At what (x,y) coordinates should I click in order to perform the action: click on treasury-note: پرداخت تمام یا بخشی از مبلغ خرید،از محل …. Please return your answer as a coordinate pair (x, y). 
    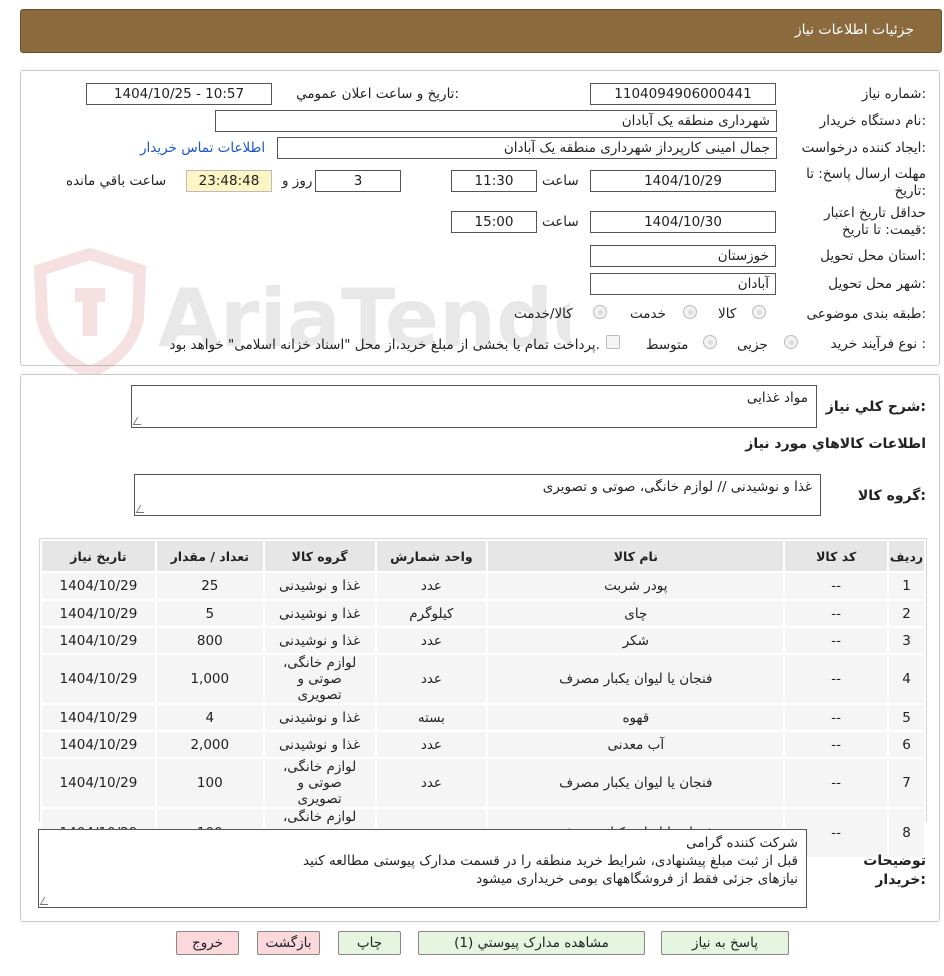
    Looking at the image, I should click on (384, 345).